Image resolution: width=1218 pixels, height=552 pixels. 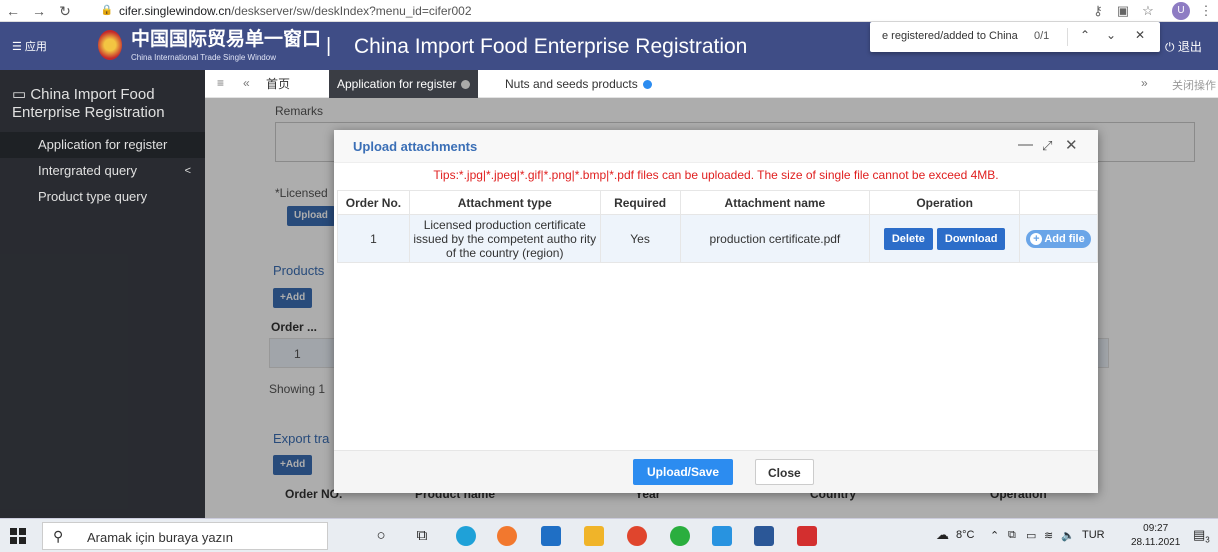 I want to click on chrome-icon, so click(x=637, y=536).